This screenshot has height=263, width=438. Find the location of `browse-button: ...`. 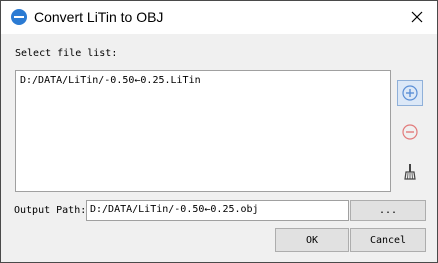

browse-button: ... is located at coordinates (388, 210).